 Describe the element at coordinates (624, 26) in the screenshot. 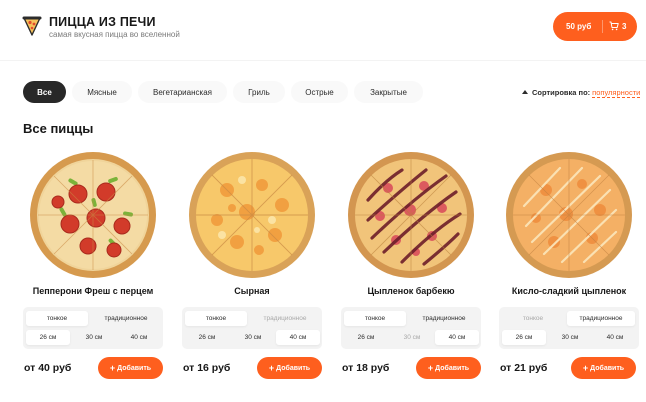

I see `cart-item-count: 3` at that location.